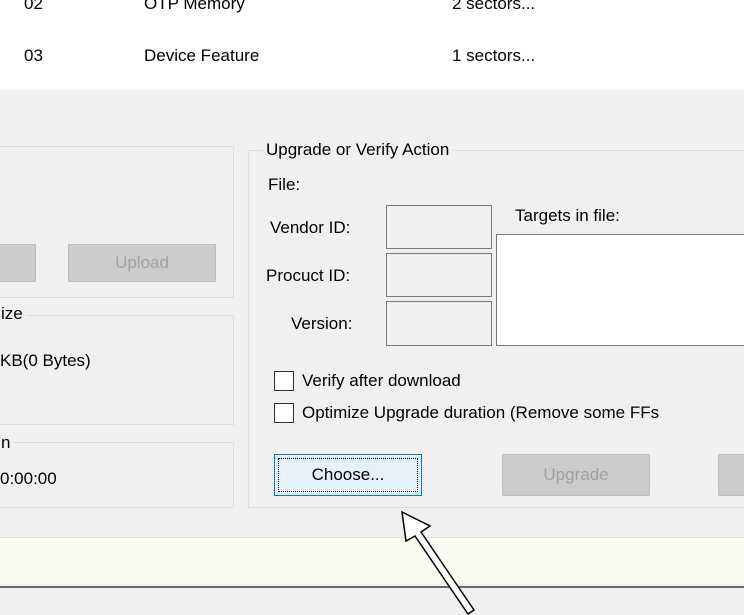 Image resolution: width=744 pixels, height=615 pixels. I want to click on targets-in-file-label: Targets in file:, so click(567, 215).